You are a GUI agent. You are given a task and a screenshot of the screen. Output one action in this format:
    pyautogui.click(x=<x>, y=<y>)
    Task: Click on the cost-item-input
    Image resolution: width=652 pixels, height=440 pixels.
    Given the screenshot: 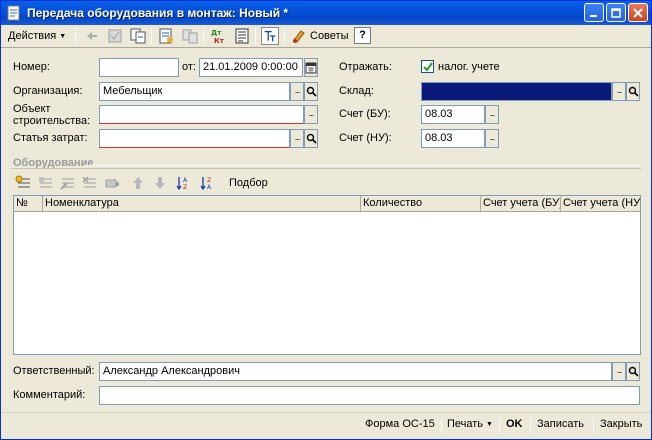 What is the action you would take?
    pyautogui.click(x=194, y=138)
    